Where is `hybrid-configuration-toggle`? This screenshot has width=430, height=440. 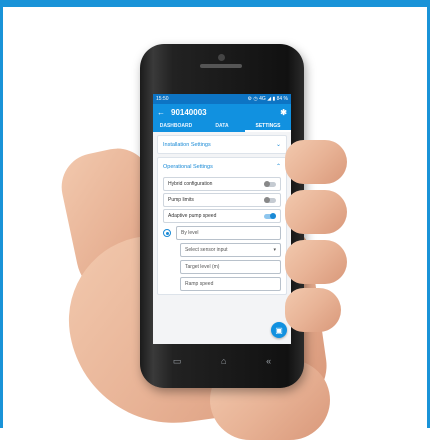
hybrid-configuration-toggle is located at coordinates (270, 184).